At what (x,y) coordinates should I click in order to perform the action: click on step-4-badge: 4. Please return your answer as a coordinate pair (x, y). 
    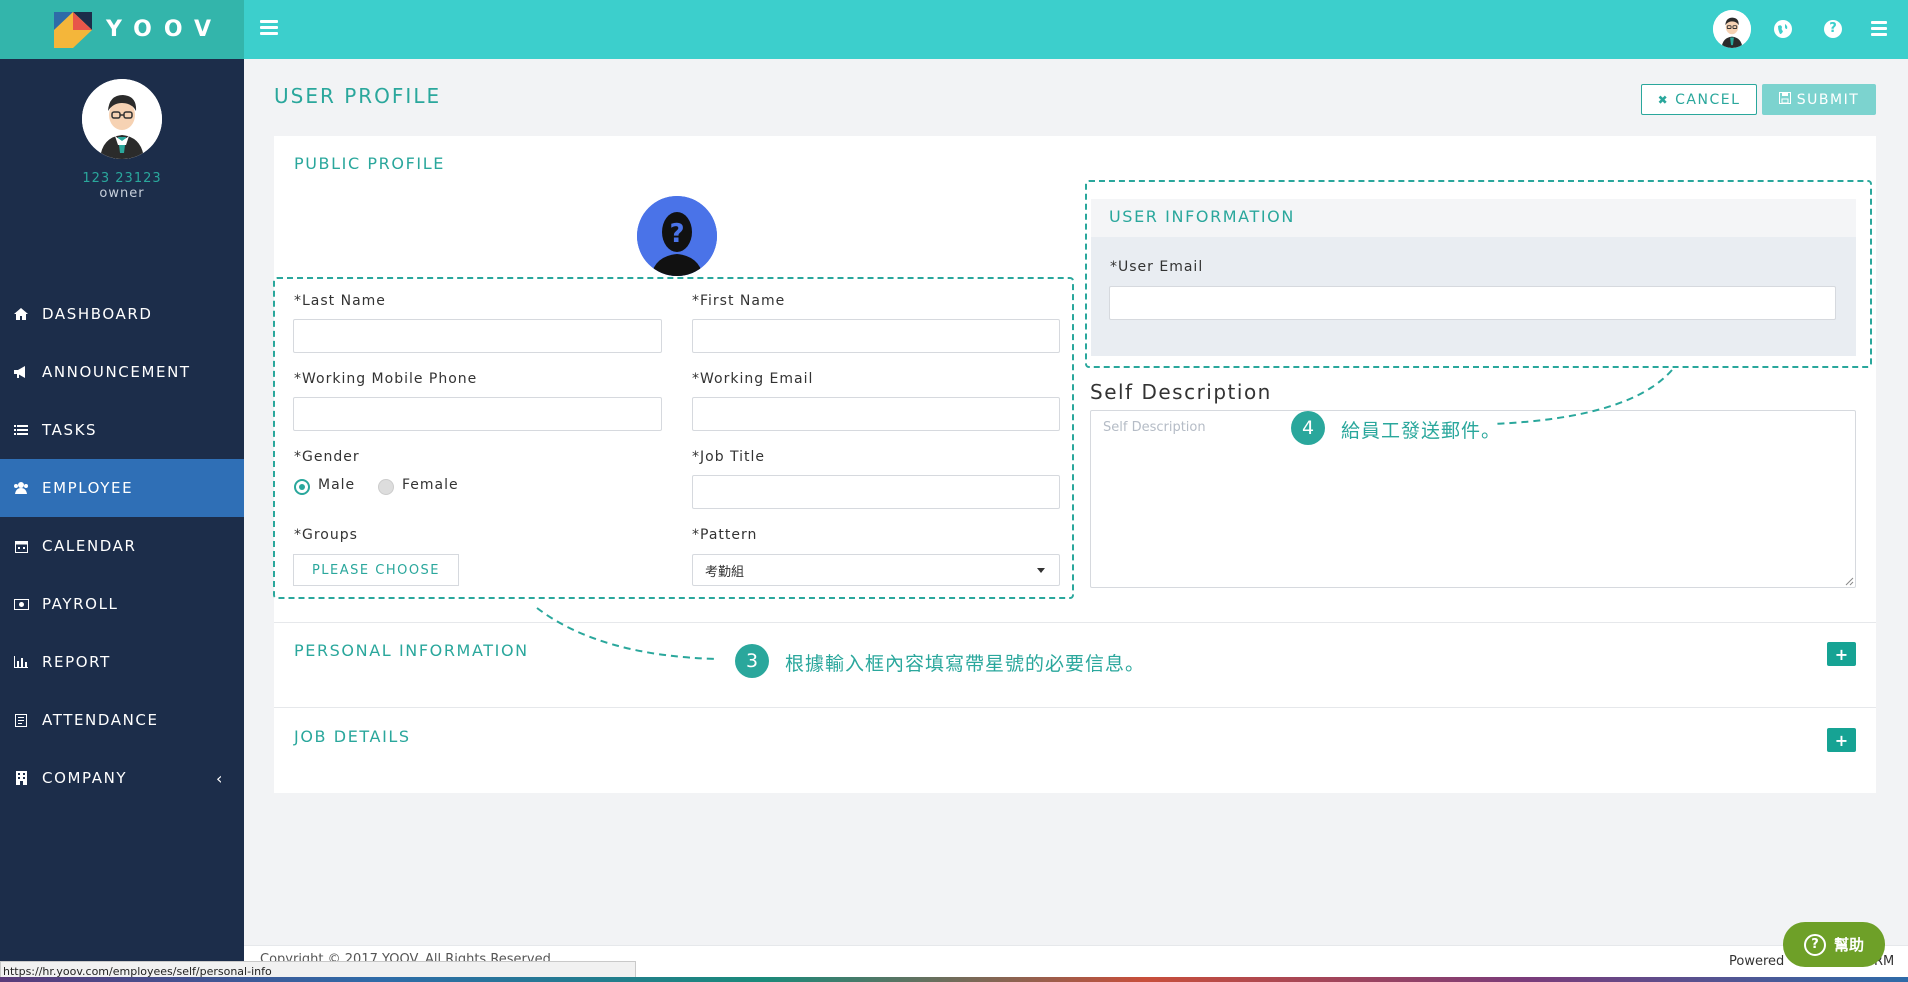
    Looking at the image, I should click on (1308, 428).